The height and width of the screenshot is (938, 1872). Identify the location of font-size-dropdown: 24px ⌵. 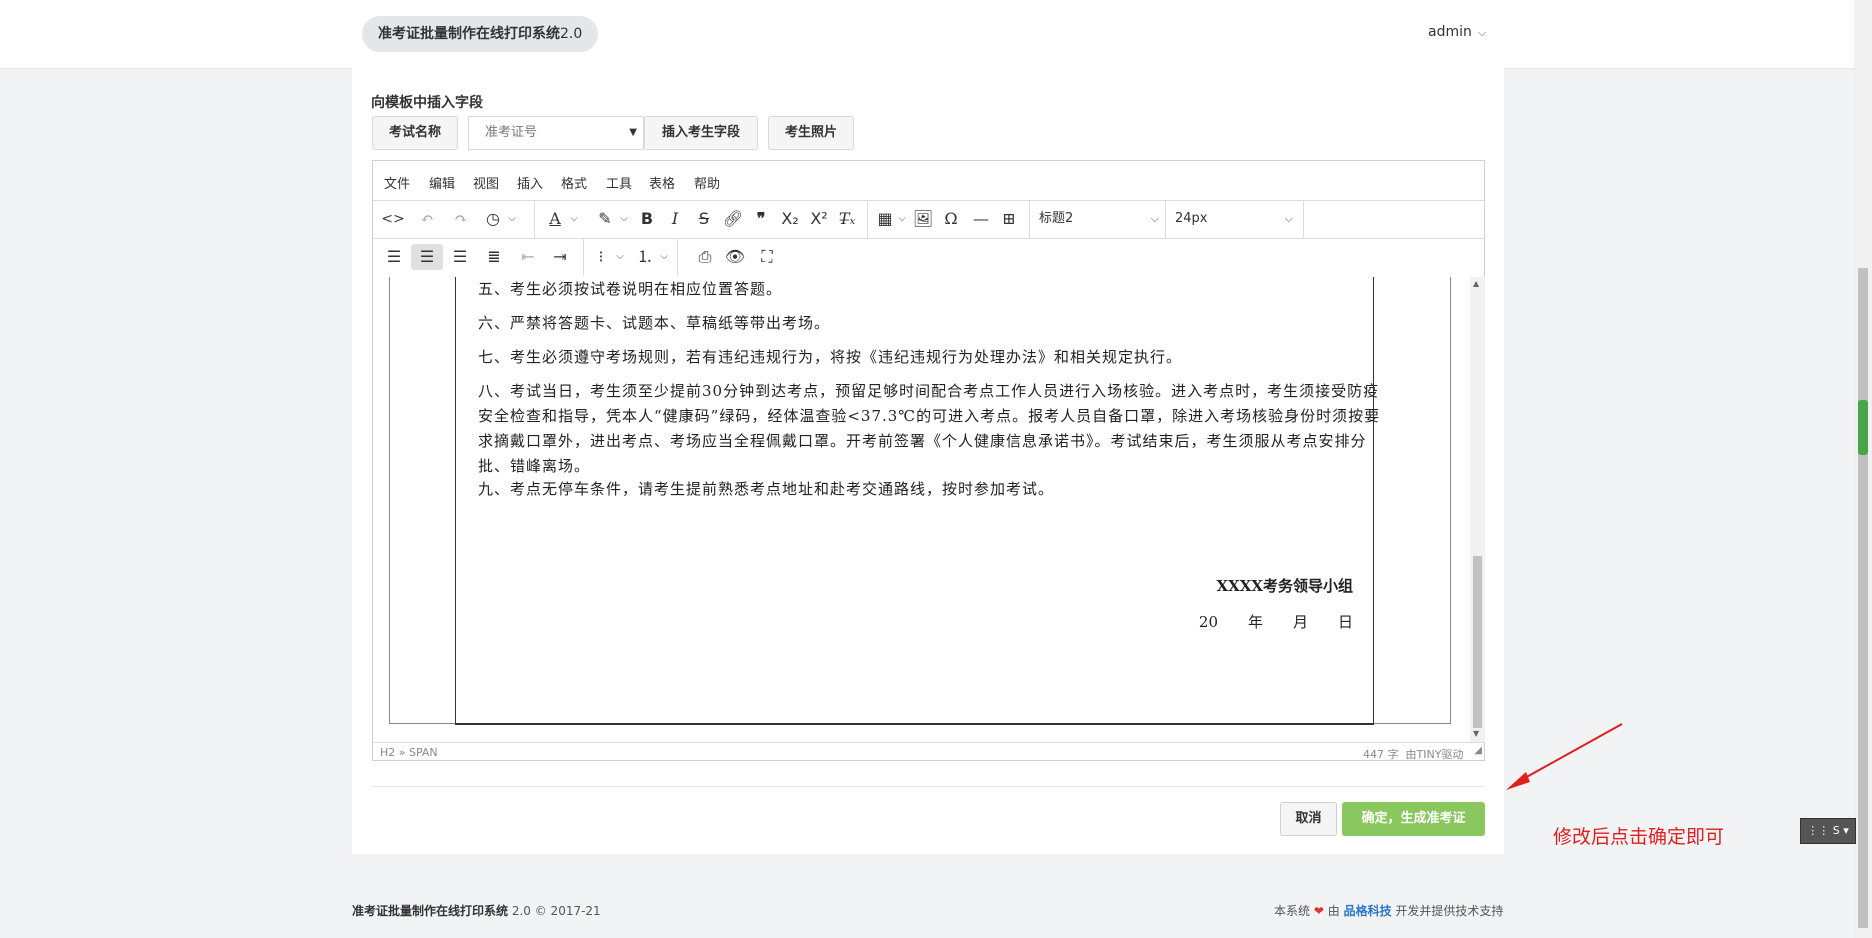
(1234, 219).